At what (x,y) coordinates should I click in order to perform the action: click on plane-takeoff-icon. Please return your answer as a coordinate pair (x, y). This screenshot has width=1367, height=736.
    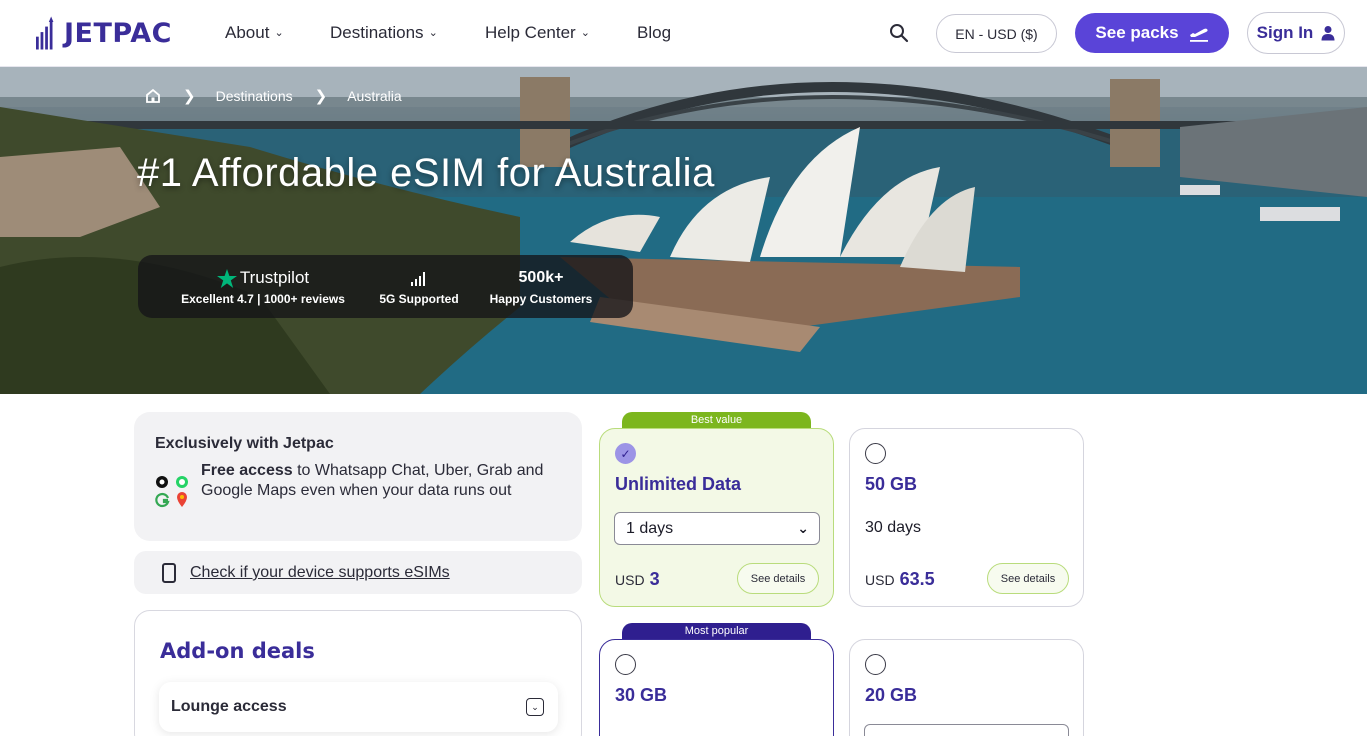
    Looking at the image, I should click on (1198, 35).